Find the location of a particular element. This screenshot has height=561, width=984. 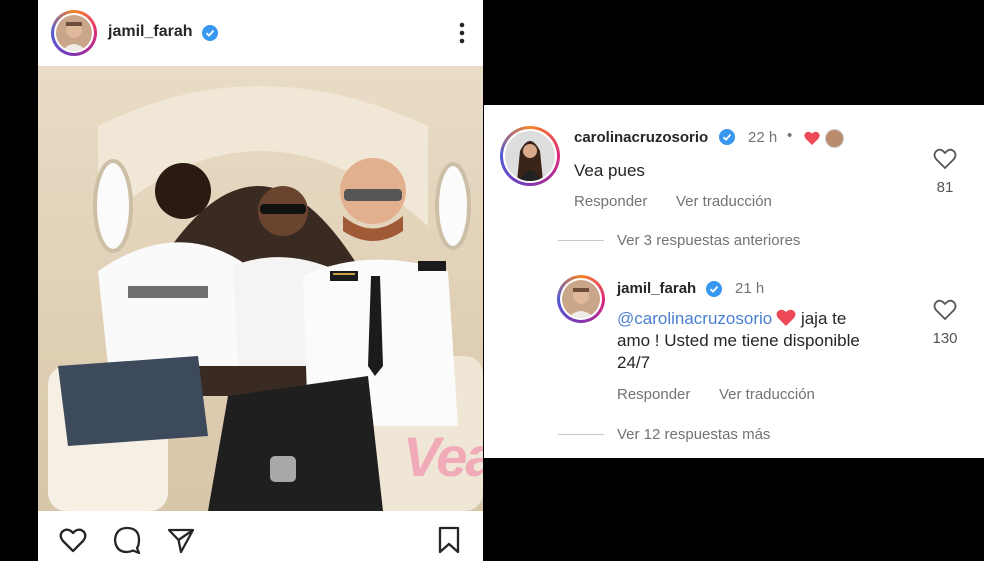

post-actions is located at coordinates (260, 536).